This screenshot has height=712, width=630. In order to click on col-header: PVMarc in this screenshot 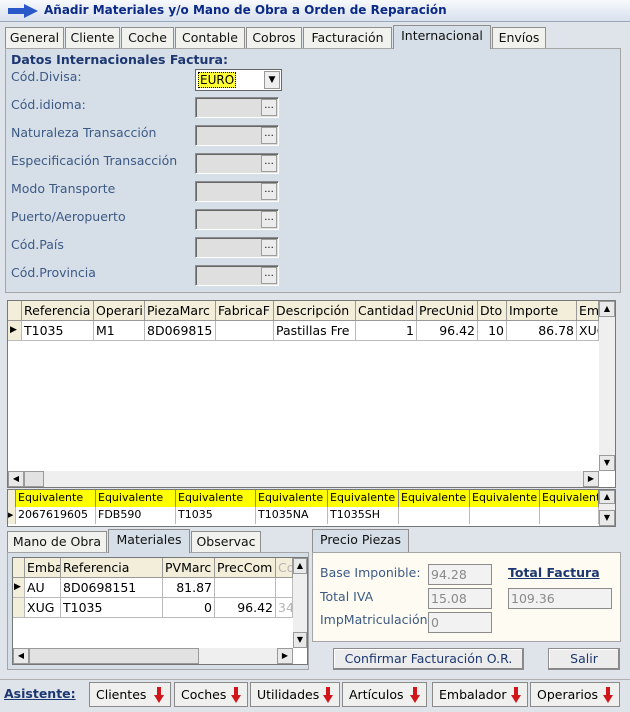, I will do `click(189, 568)`.